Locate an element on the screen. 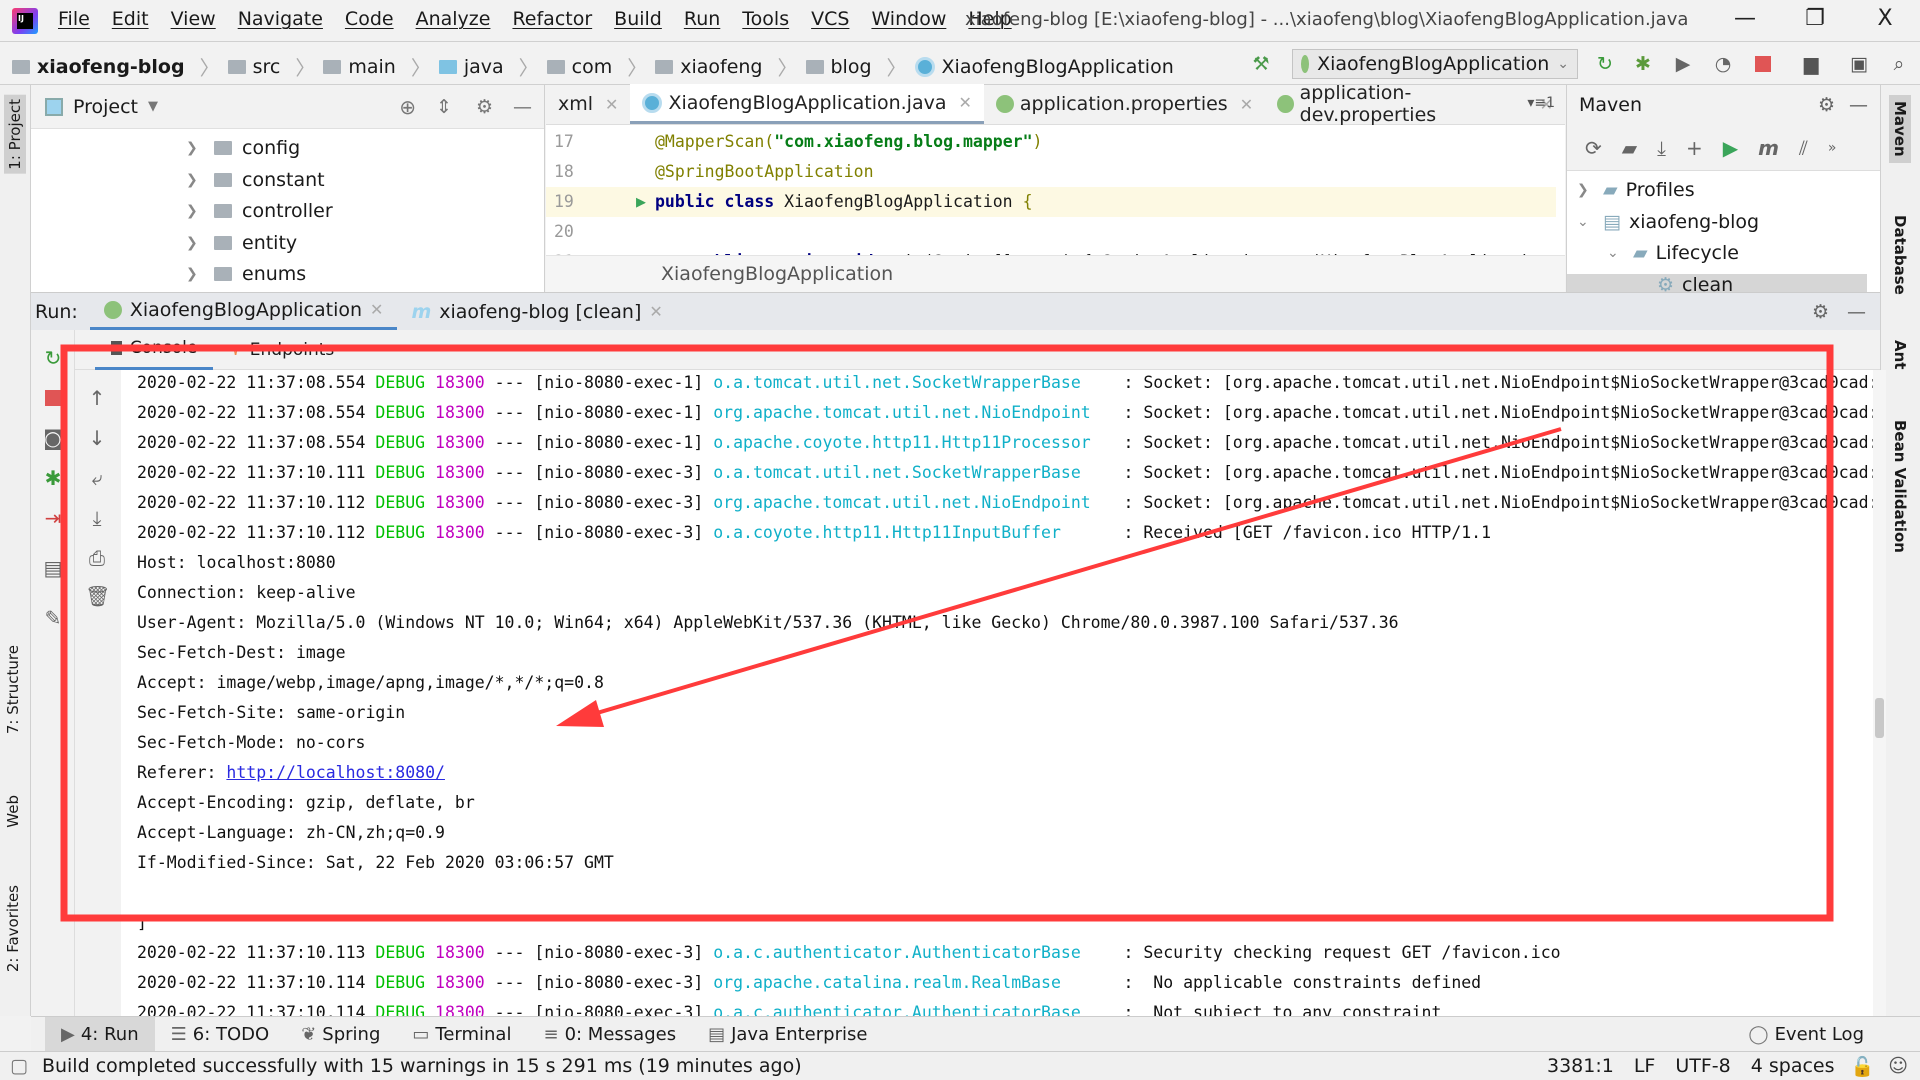  collapse-all-icon: ⇕ is located at coordinates (444, 107).